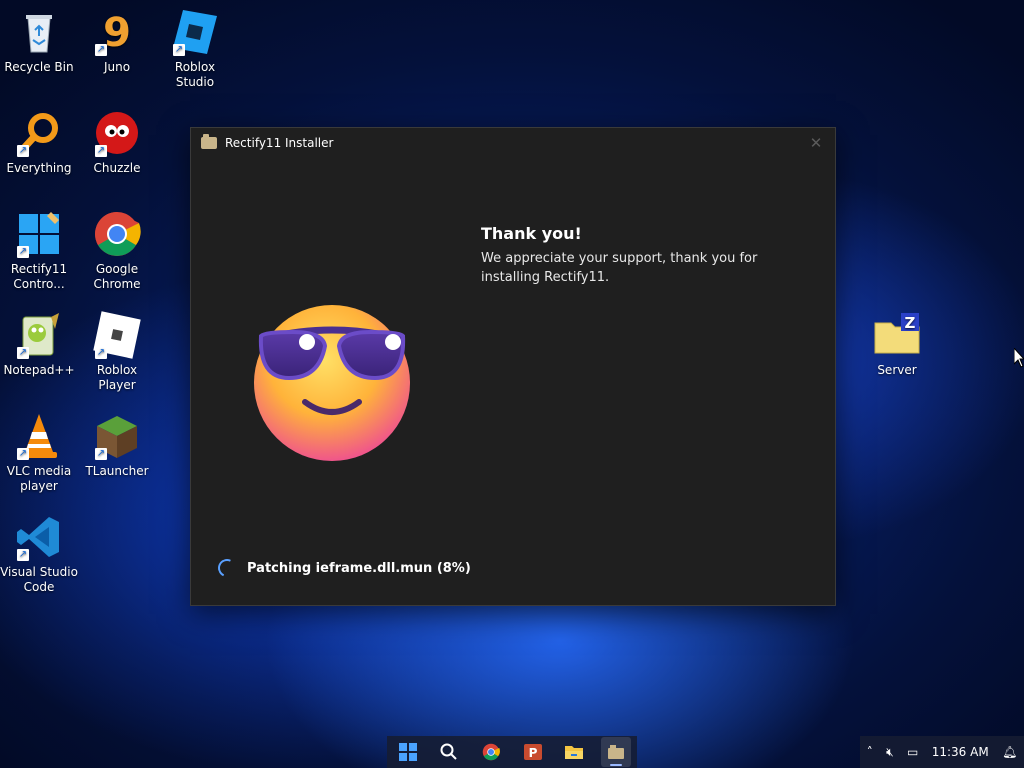  Describe the element at coordinates (39, 133) in the screenshot. I see `everything-icon: ↗` at that location.